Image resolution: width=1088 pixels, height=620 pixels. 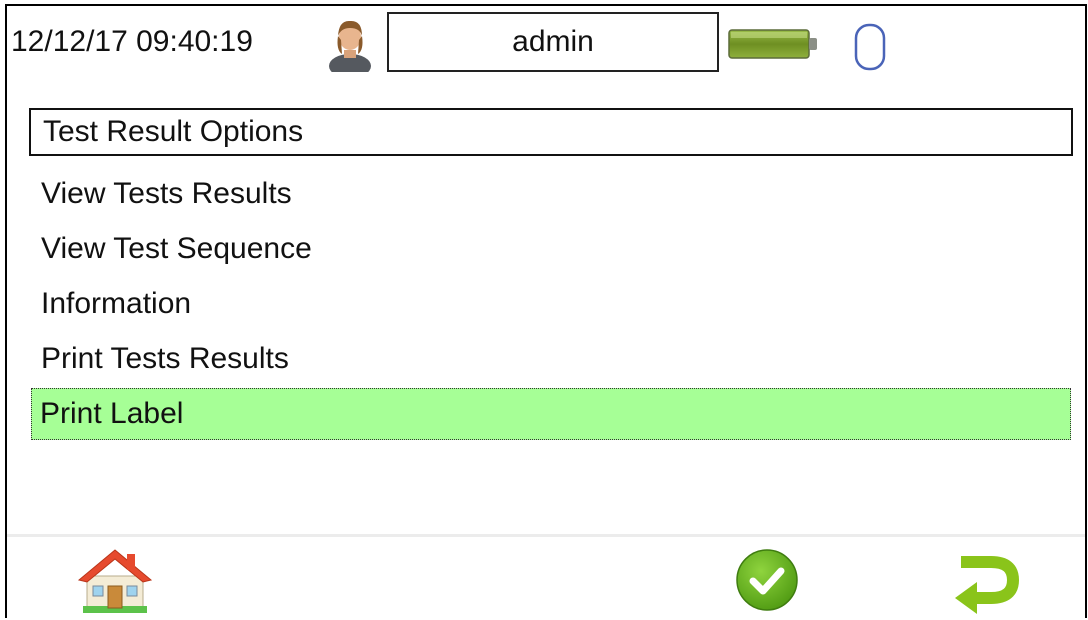 I want to click on menu-item-print-label: Print Label, so click(x=551, y=414).